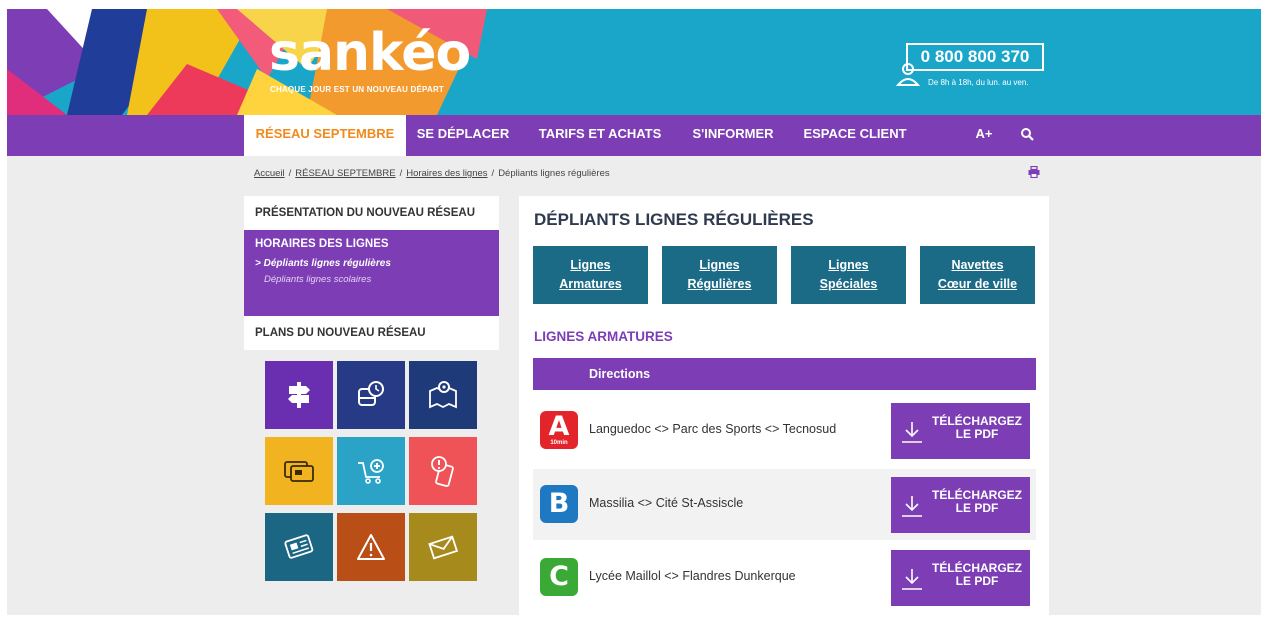 The height and width of the screenshot is (617, 1261). I want to click on tile-contact, so click(443, 547).